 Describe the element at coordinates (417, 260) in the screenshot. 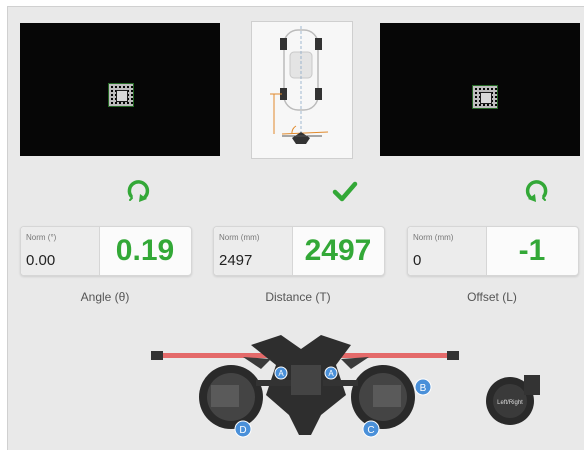

I see `norm-value: 0` at that location.